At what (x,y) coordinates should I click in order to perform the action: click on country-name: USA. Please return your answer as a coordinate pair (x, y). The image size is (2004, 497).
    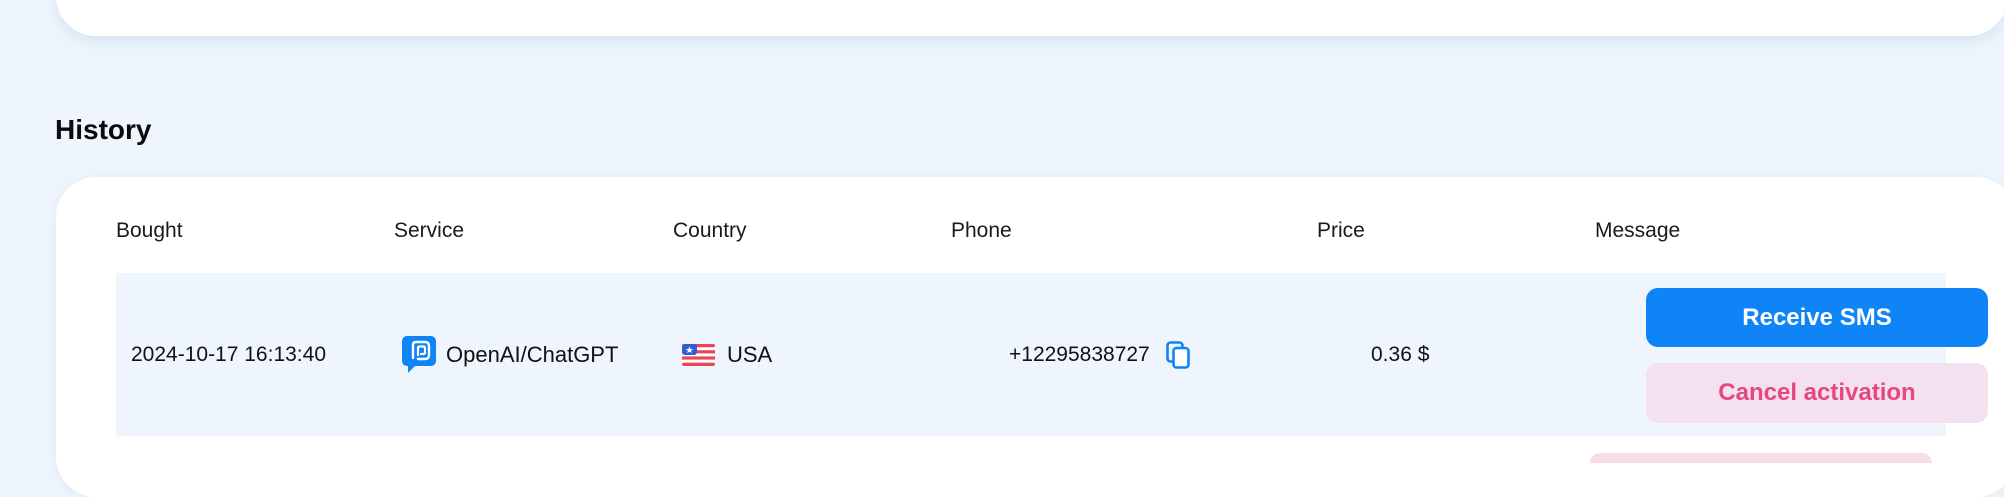
    Looking at the image, I should click on (750, 354).